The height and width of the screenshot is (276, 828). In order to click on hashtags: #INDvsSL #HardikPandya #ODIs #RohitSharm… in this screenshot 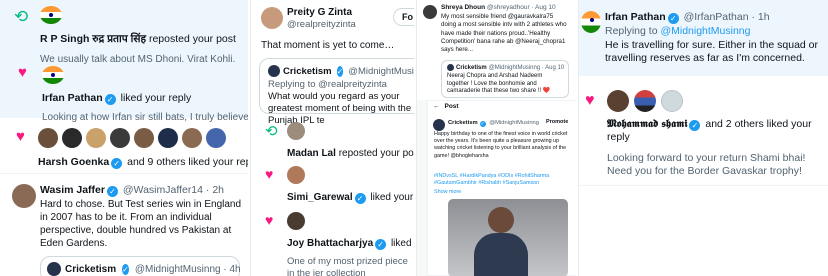, I will do `click(503, 180)`.